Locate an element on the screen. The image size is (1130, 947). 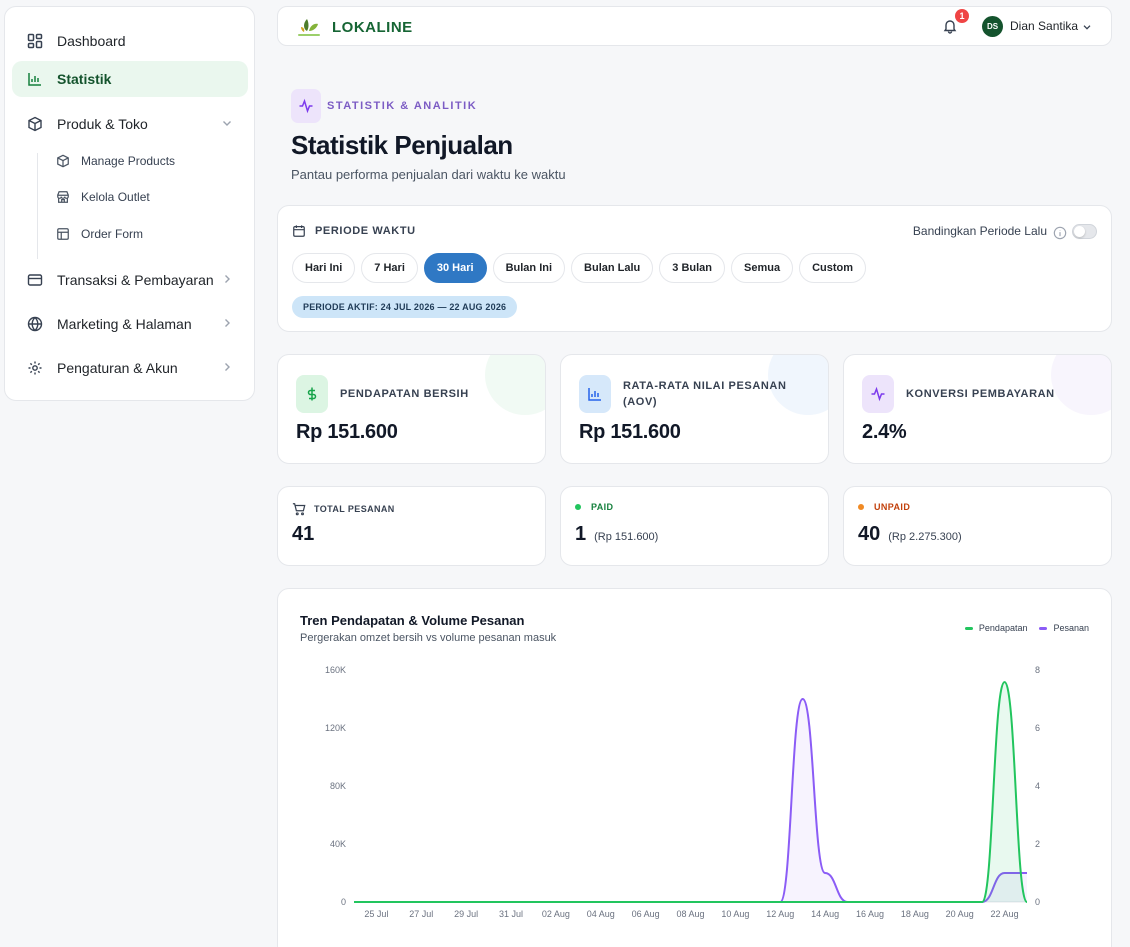
series-line-pendapatan is located at coordinates (691, 792).